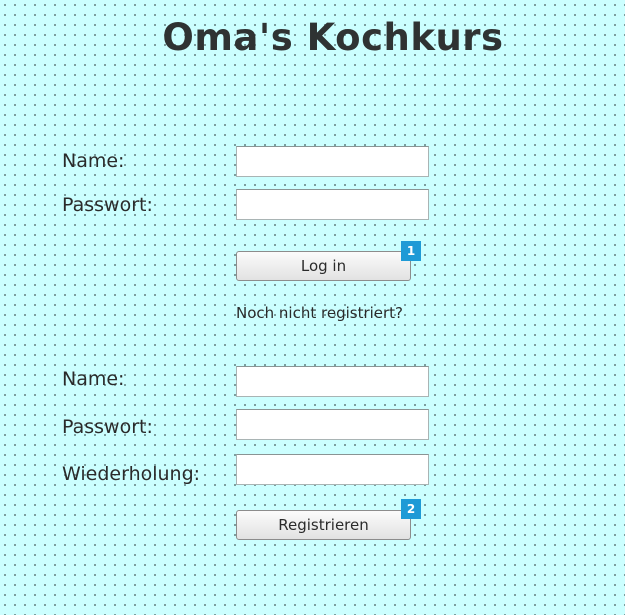  What do you see at coordinates (333, 37) in the screenshot?
I see `page-title: Oma's Kochkurs` at bounding box center [333, 37].